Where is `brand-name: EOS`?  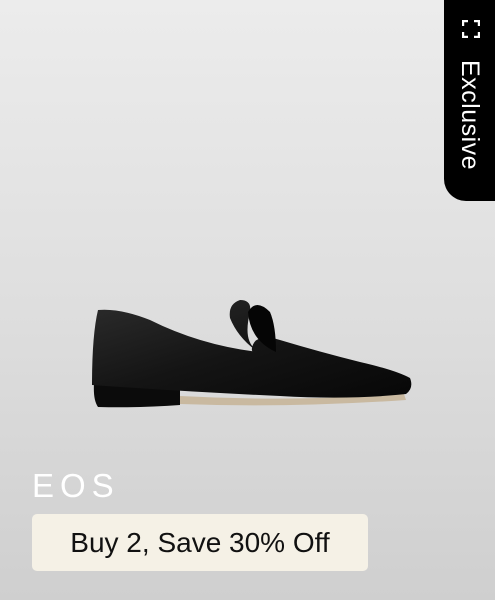 brand-name: EOS is located at coordinates (76, 486).